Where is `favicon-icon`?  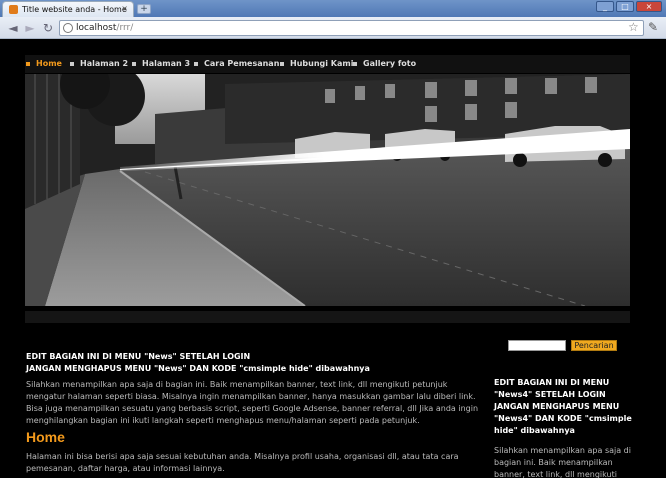
favicon-icon is located at coordinates (13, 9).